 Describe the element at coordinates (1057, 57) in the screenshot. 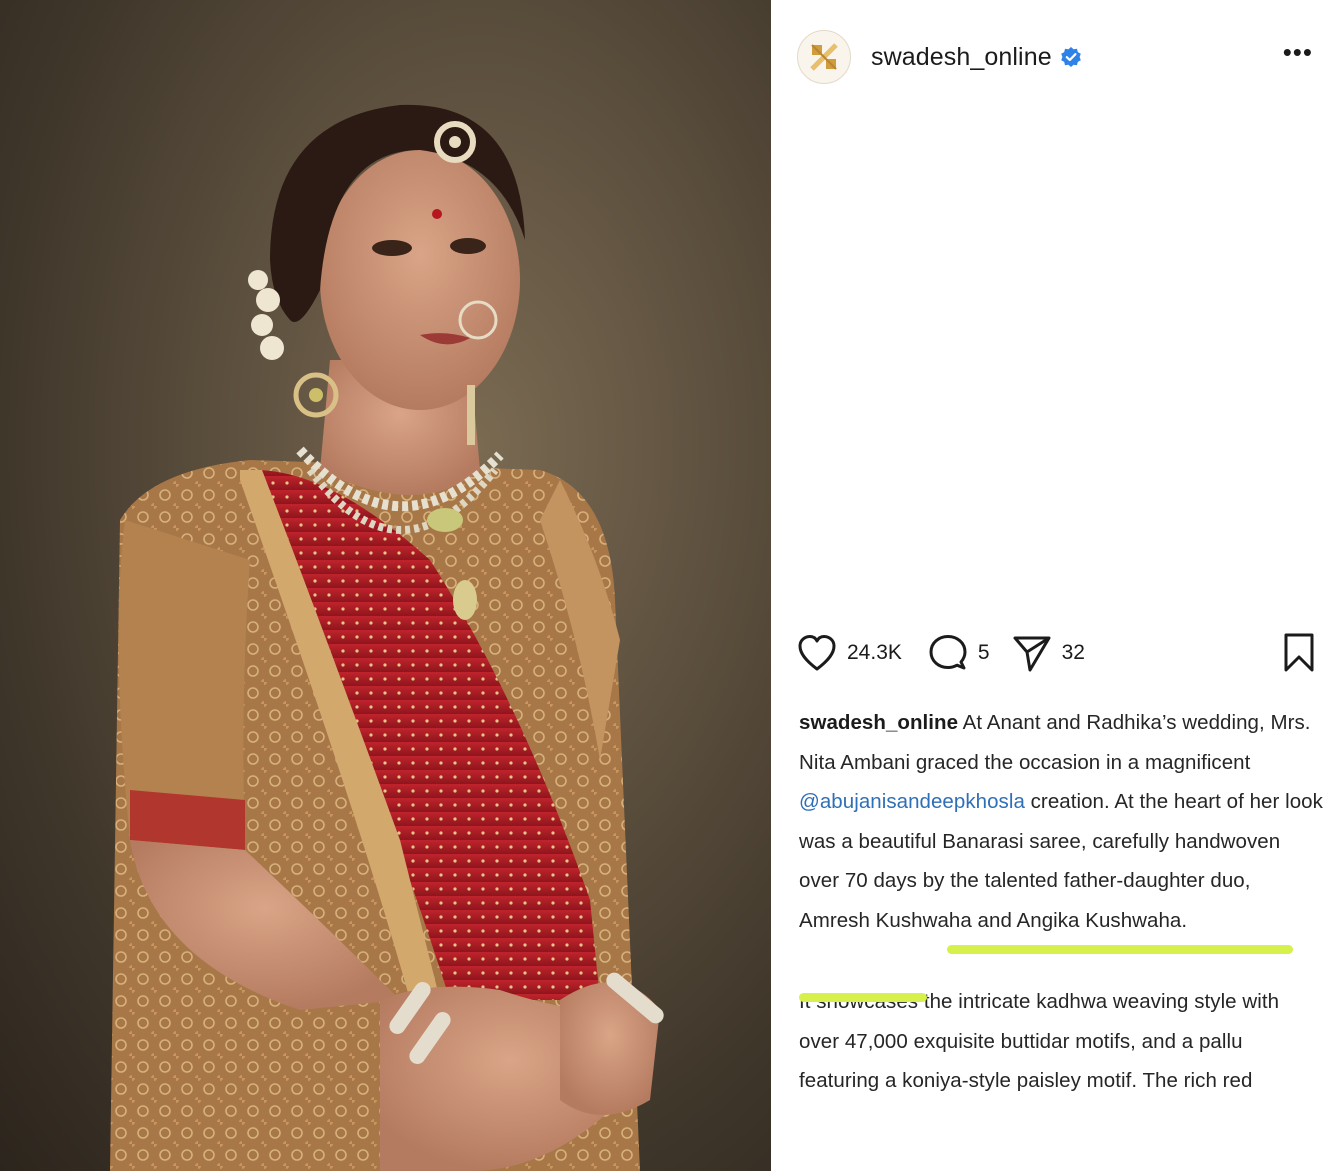

I see `post-header: swadesh_online •••` at that location.